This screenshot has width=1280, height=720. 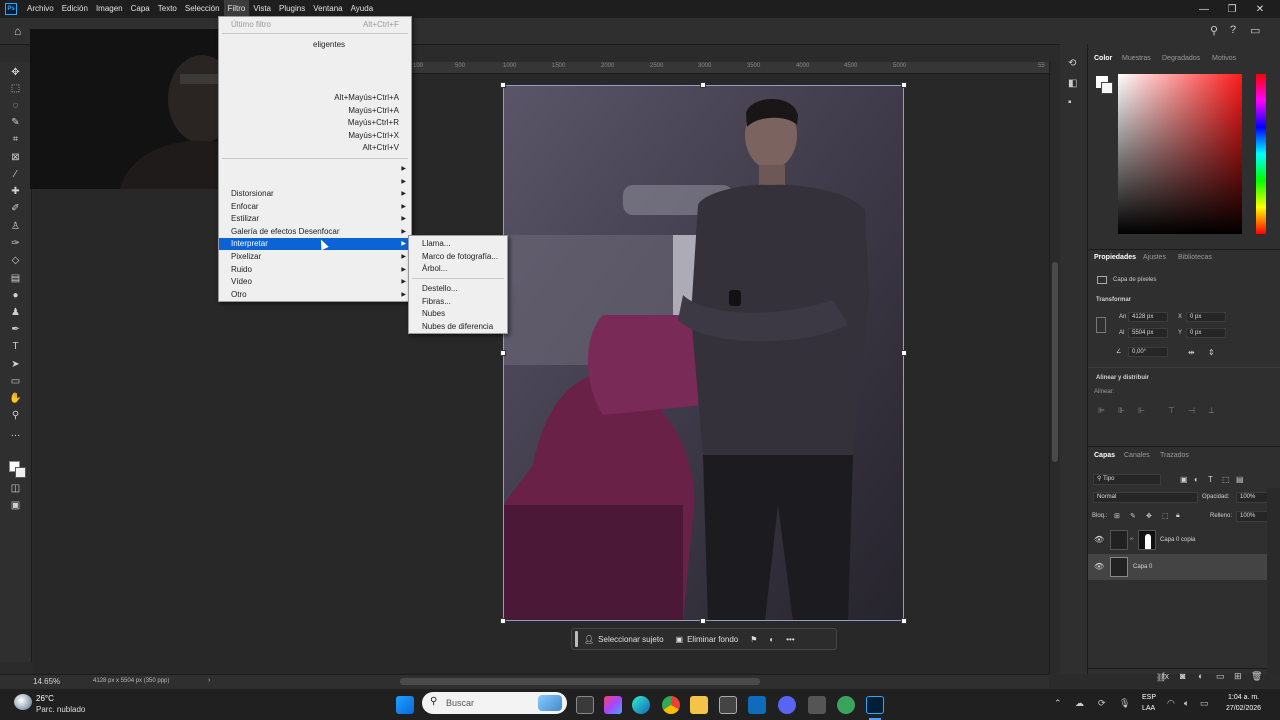 I want to click on tab-degradados: Degradados, so click(x=1181, y=58).